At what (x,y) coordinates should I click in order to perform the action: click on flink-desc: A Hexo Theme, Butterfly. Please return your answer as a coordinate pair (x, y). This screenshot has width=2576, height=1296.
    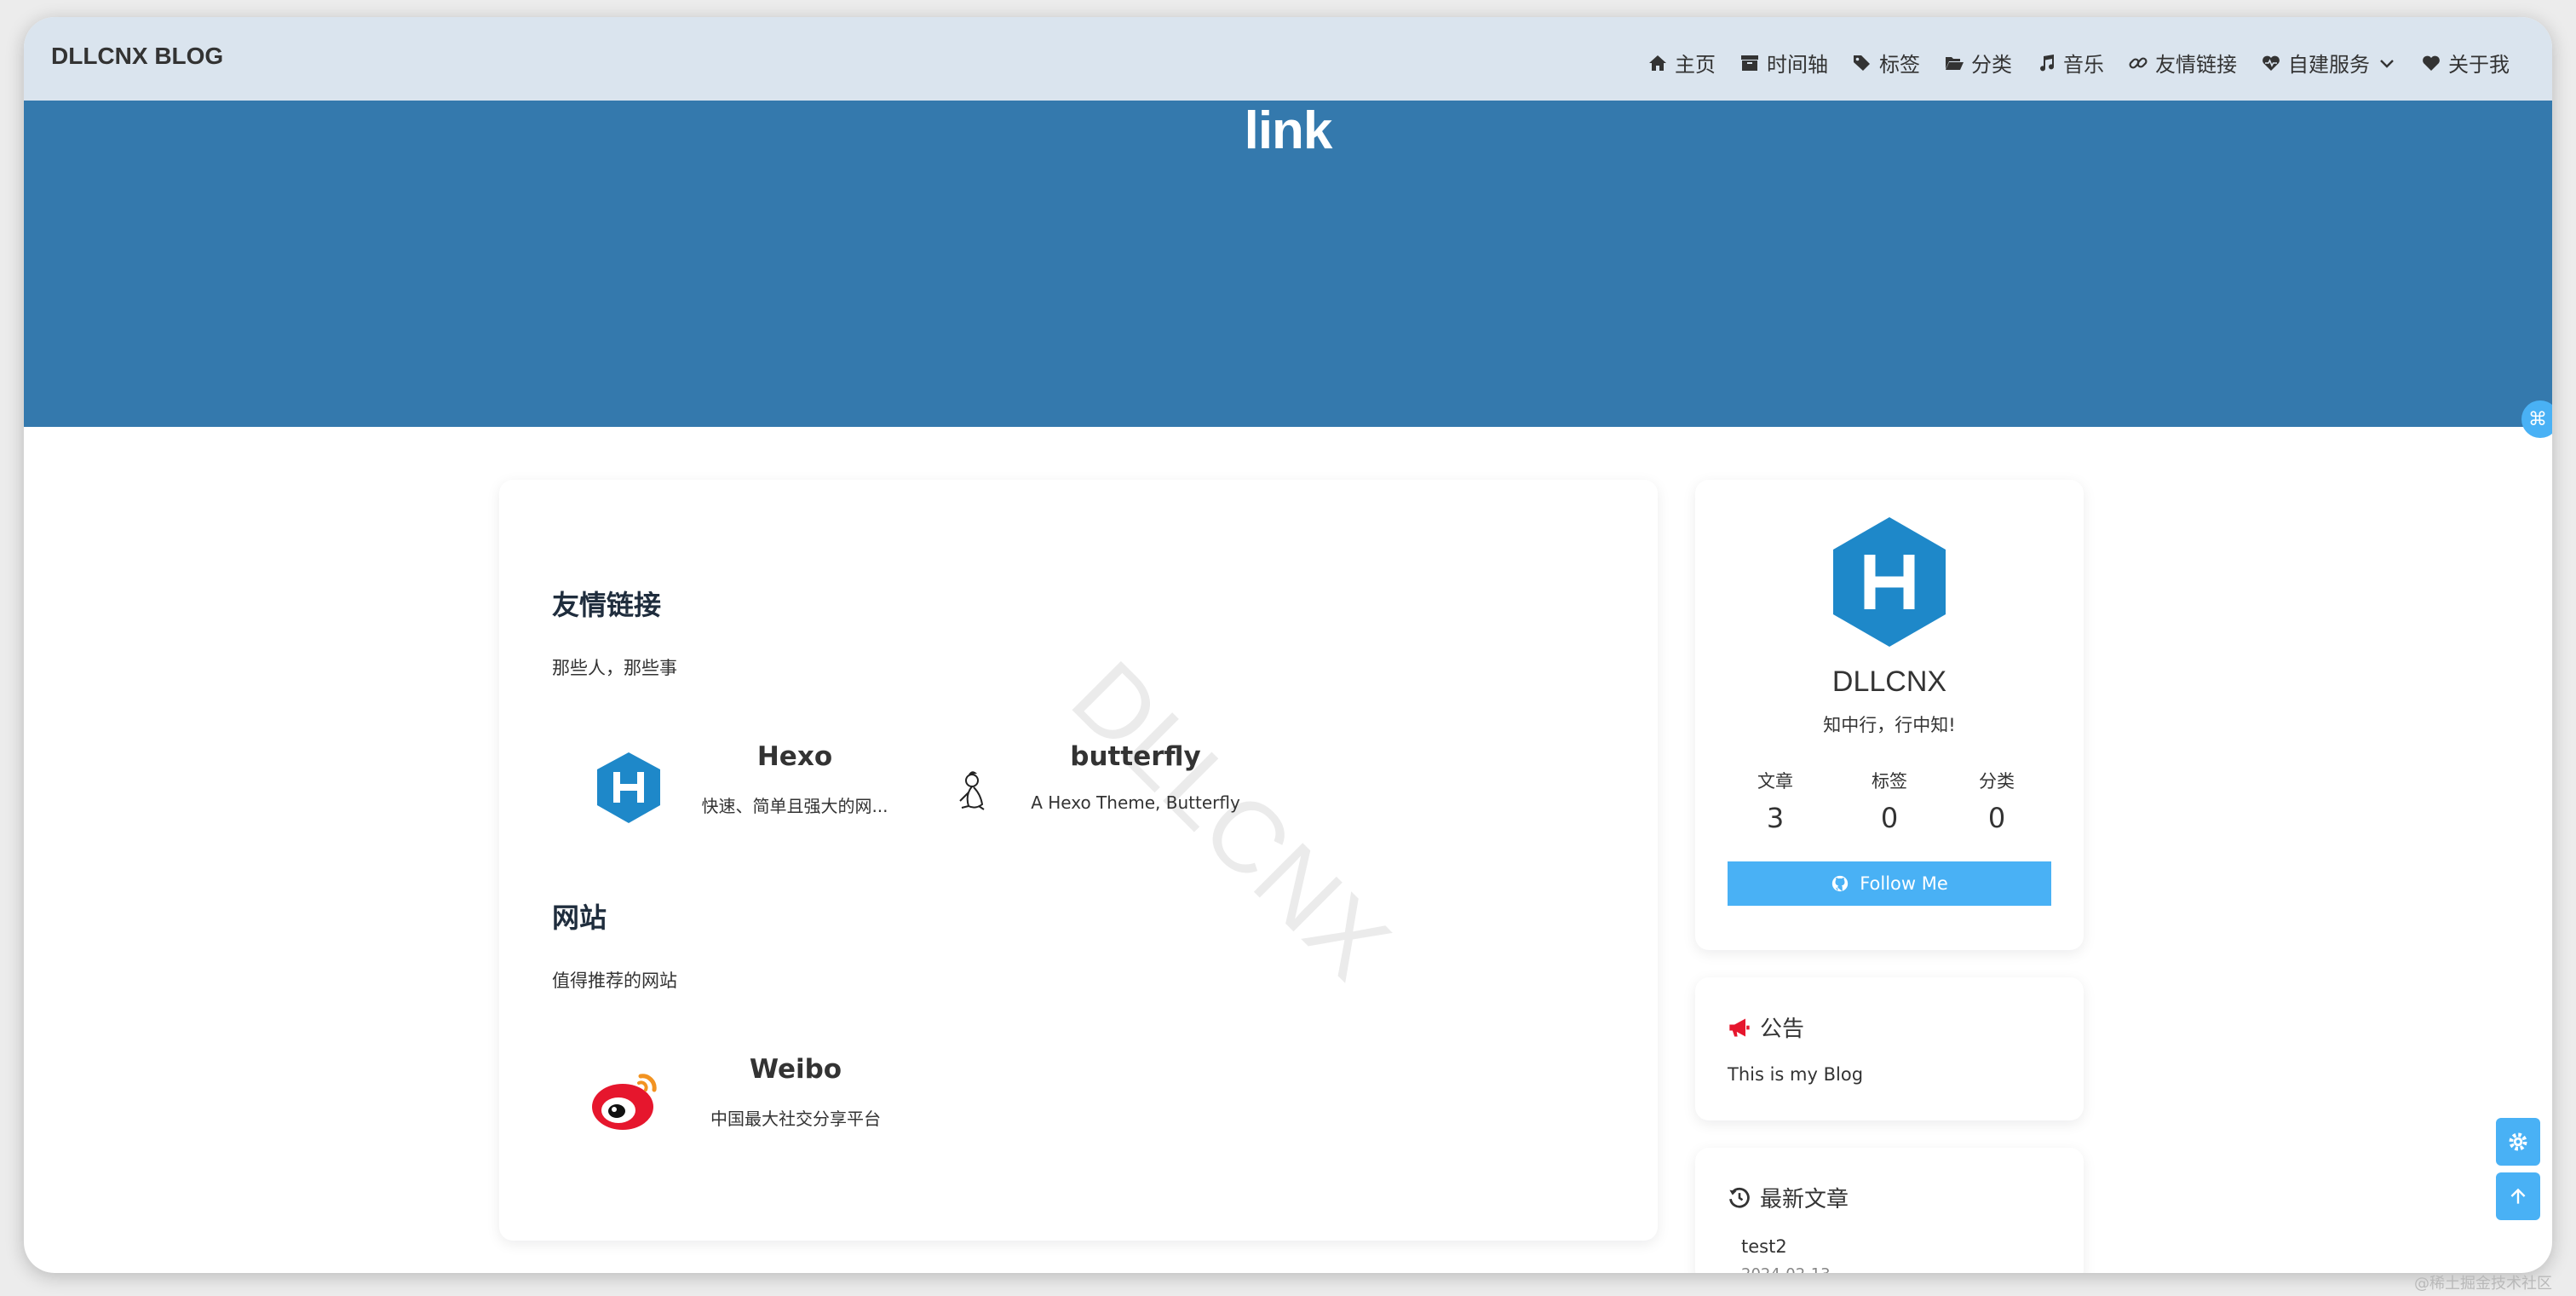
    Looking at the image, I should click on (1135, 803).